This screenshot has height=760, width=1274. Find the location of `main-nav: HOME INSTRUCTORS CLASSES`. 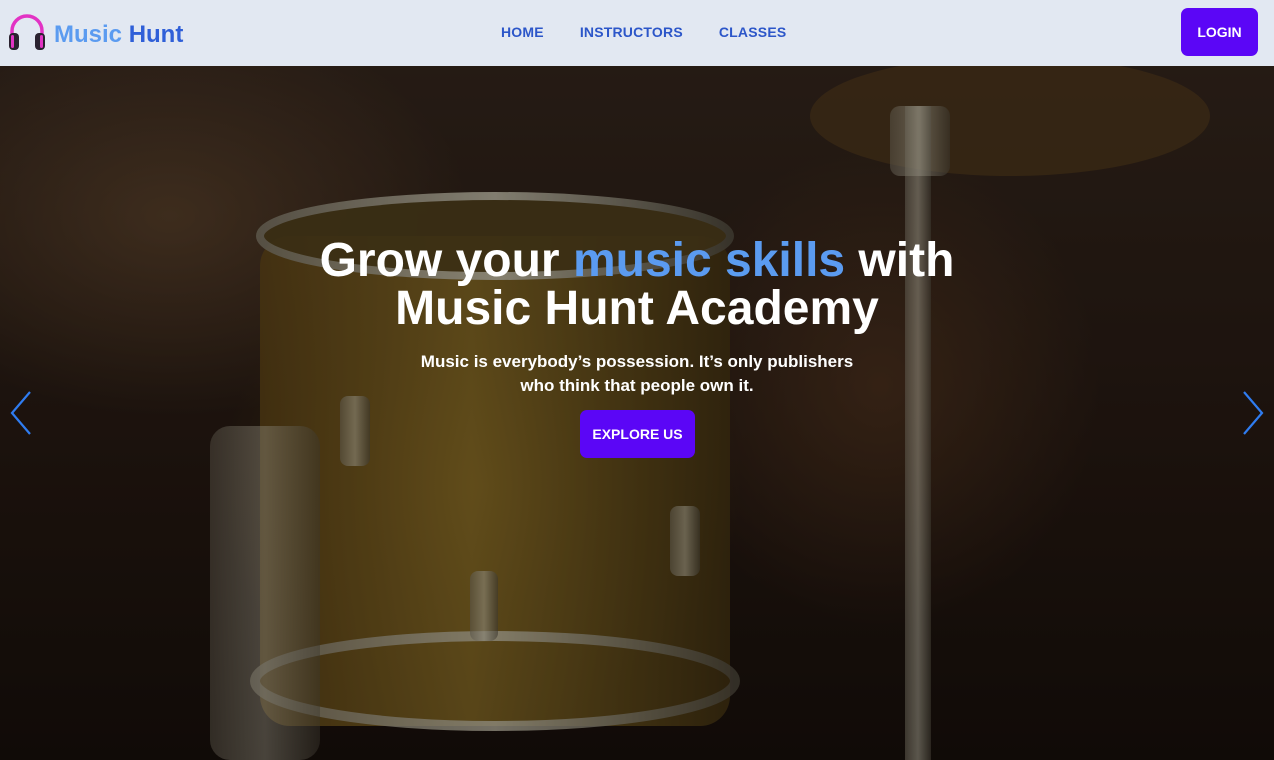

main-nav: HOME INSTRUCTORS CLASSES is located at coordinates (661, 32).